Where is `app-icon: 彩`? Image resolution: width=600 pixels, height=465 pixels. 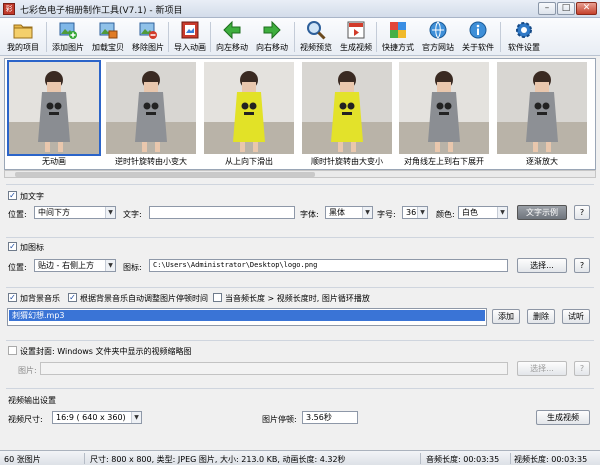 app-icon: 彩 is located at coordinates (9, 9).